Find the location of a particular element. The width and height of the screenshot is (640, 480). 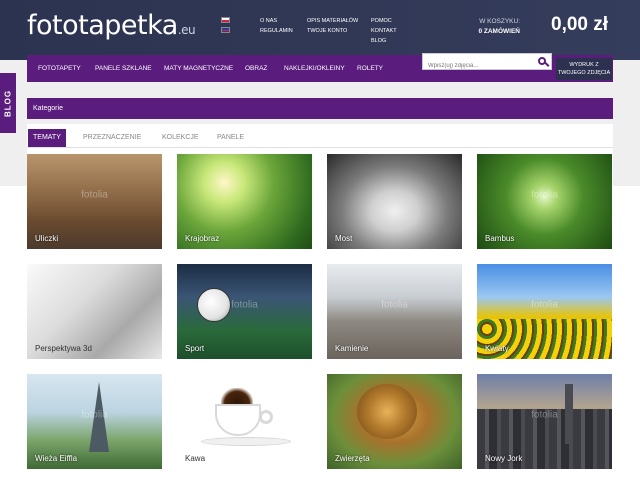

materials-link: OPIS MATERIAŁÓW is located at coordinates (332, 21).